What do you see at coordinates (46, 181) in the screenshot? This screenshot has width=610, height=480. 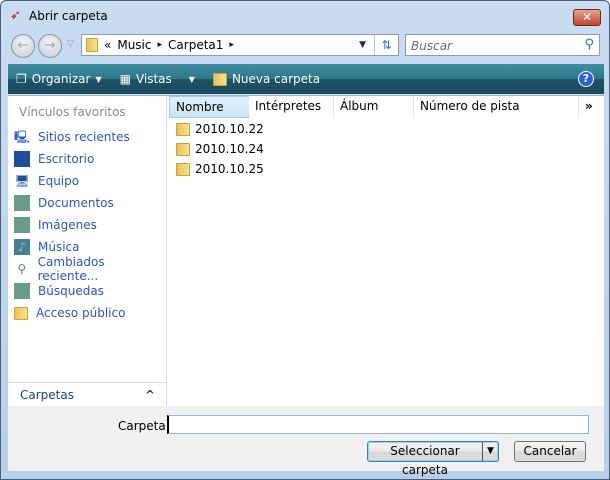 I see `sidebar-item-computer: 🖥 Equipo` at bounding box center [46, 181].